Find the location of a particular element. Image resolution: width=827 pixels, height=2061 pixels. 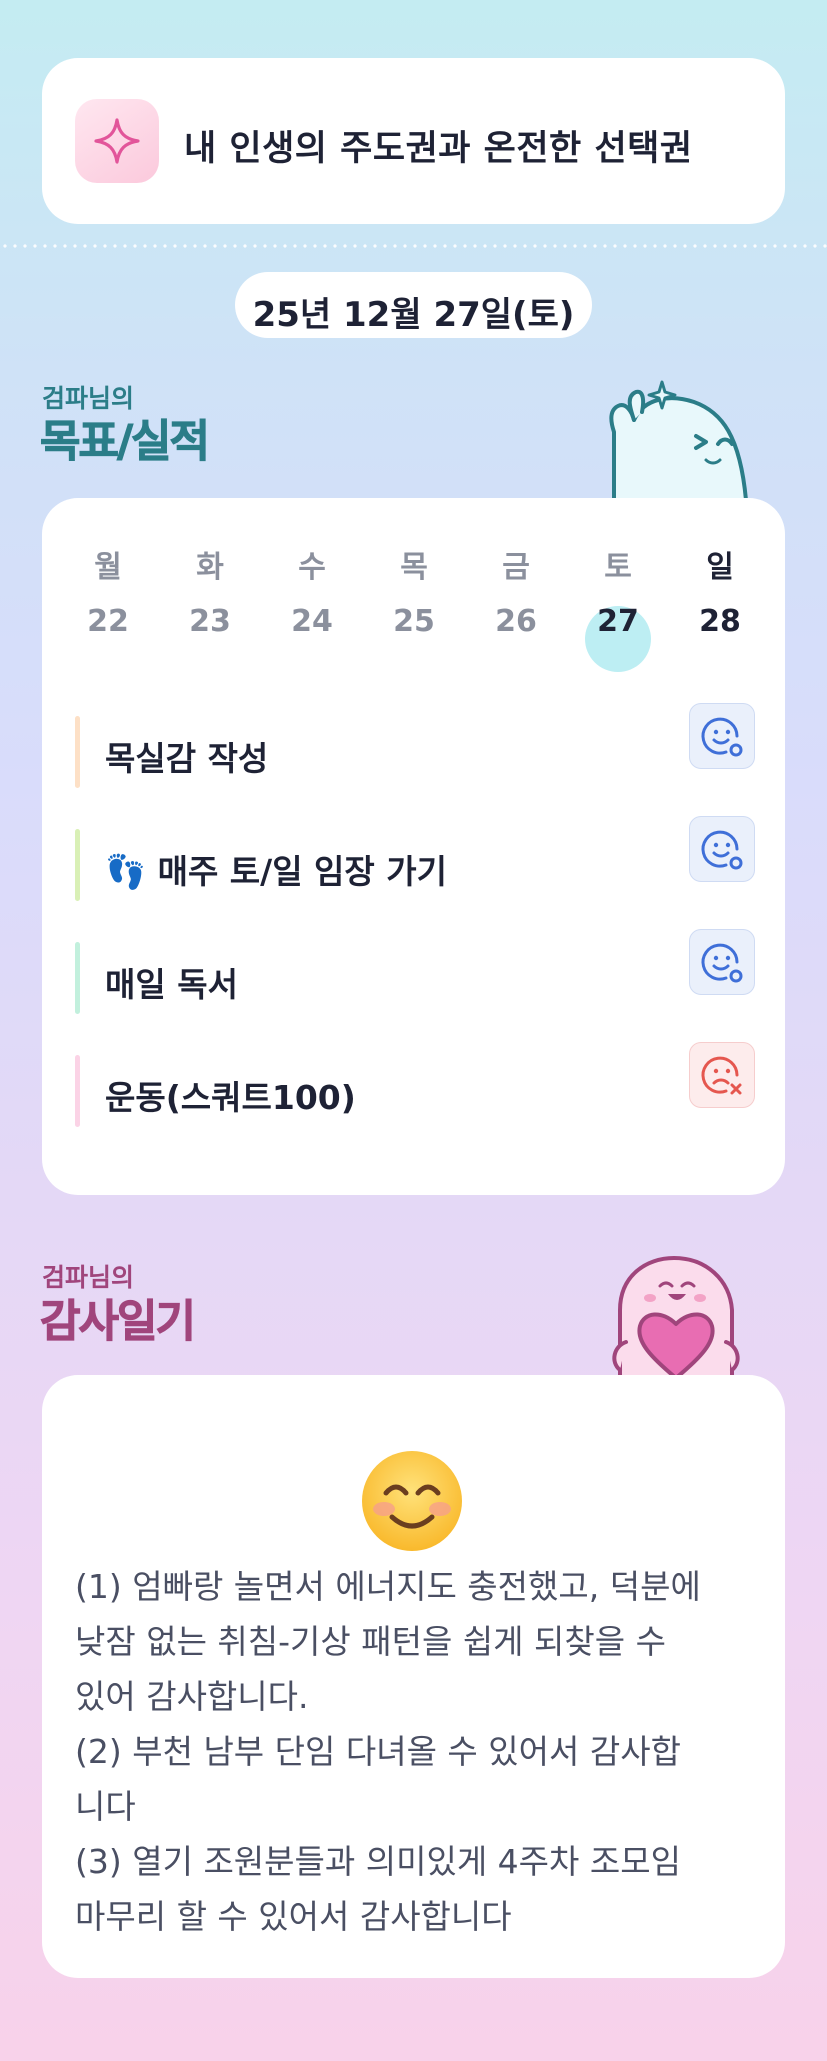

gratitude-section-title: 감사일기 is located at coordinates (118, 1322).